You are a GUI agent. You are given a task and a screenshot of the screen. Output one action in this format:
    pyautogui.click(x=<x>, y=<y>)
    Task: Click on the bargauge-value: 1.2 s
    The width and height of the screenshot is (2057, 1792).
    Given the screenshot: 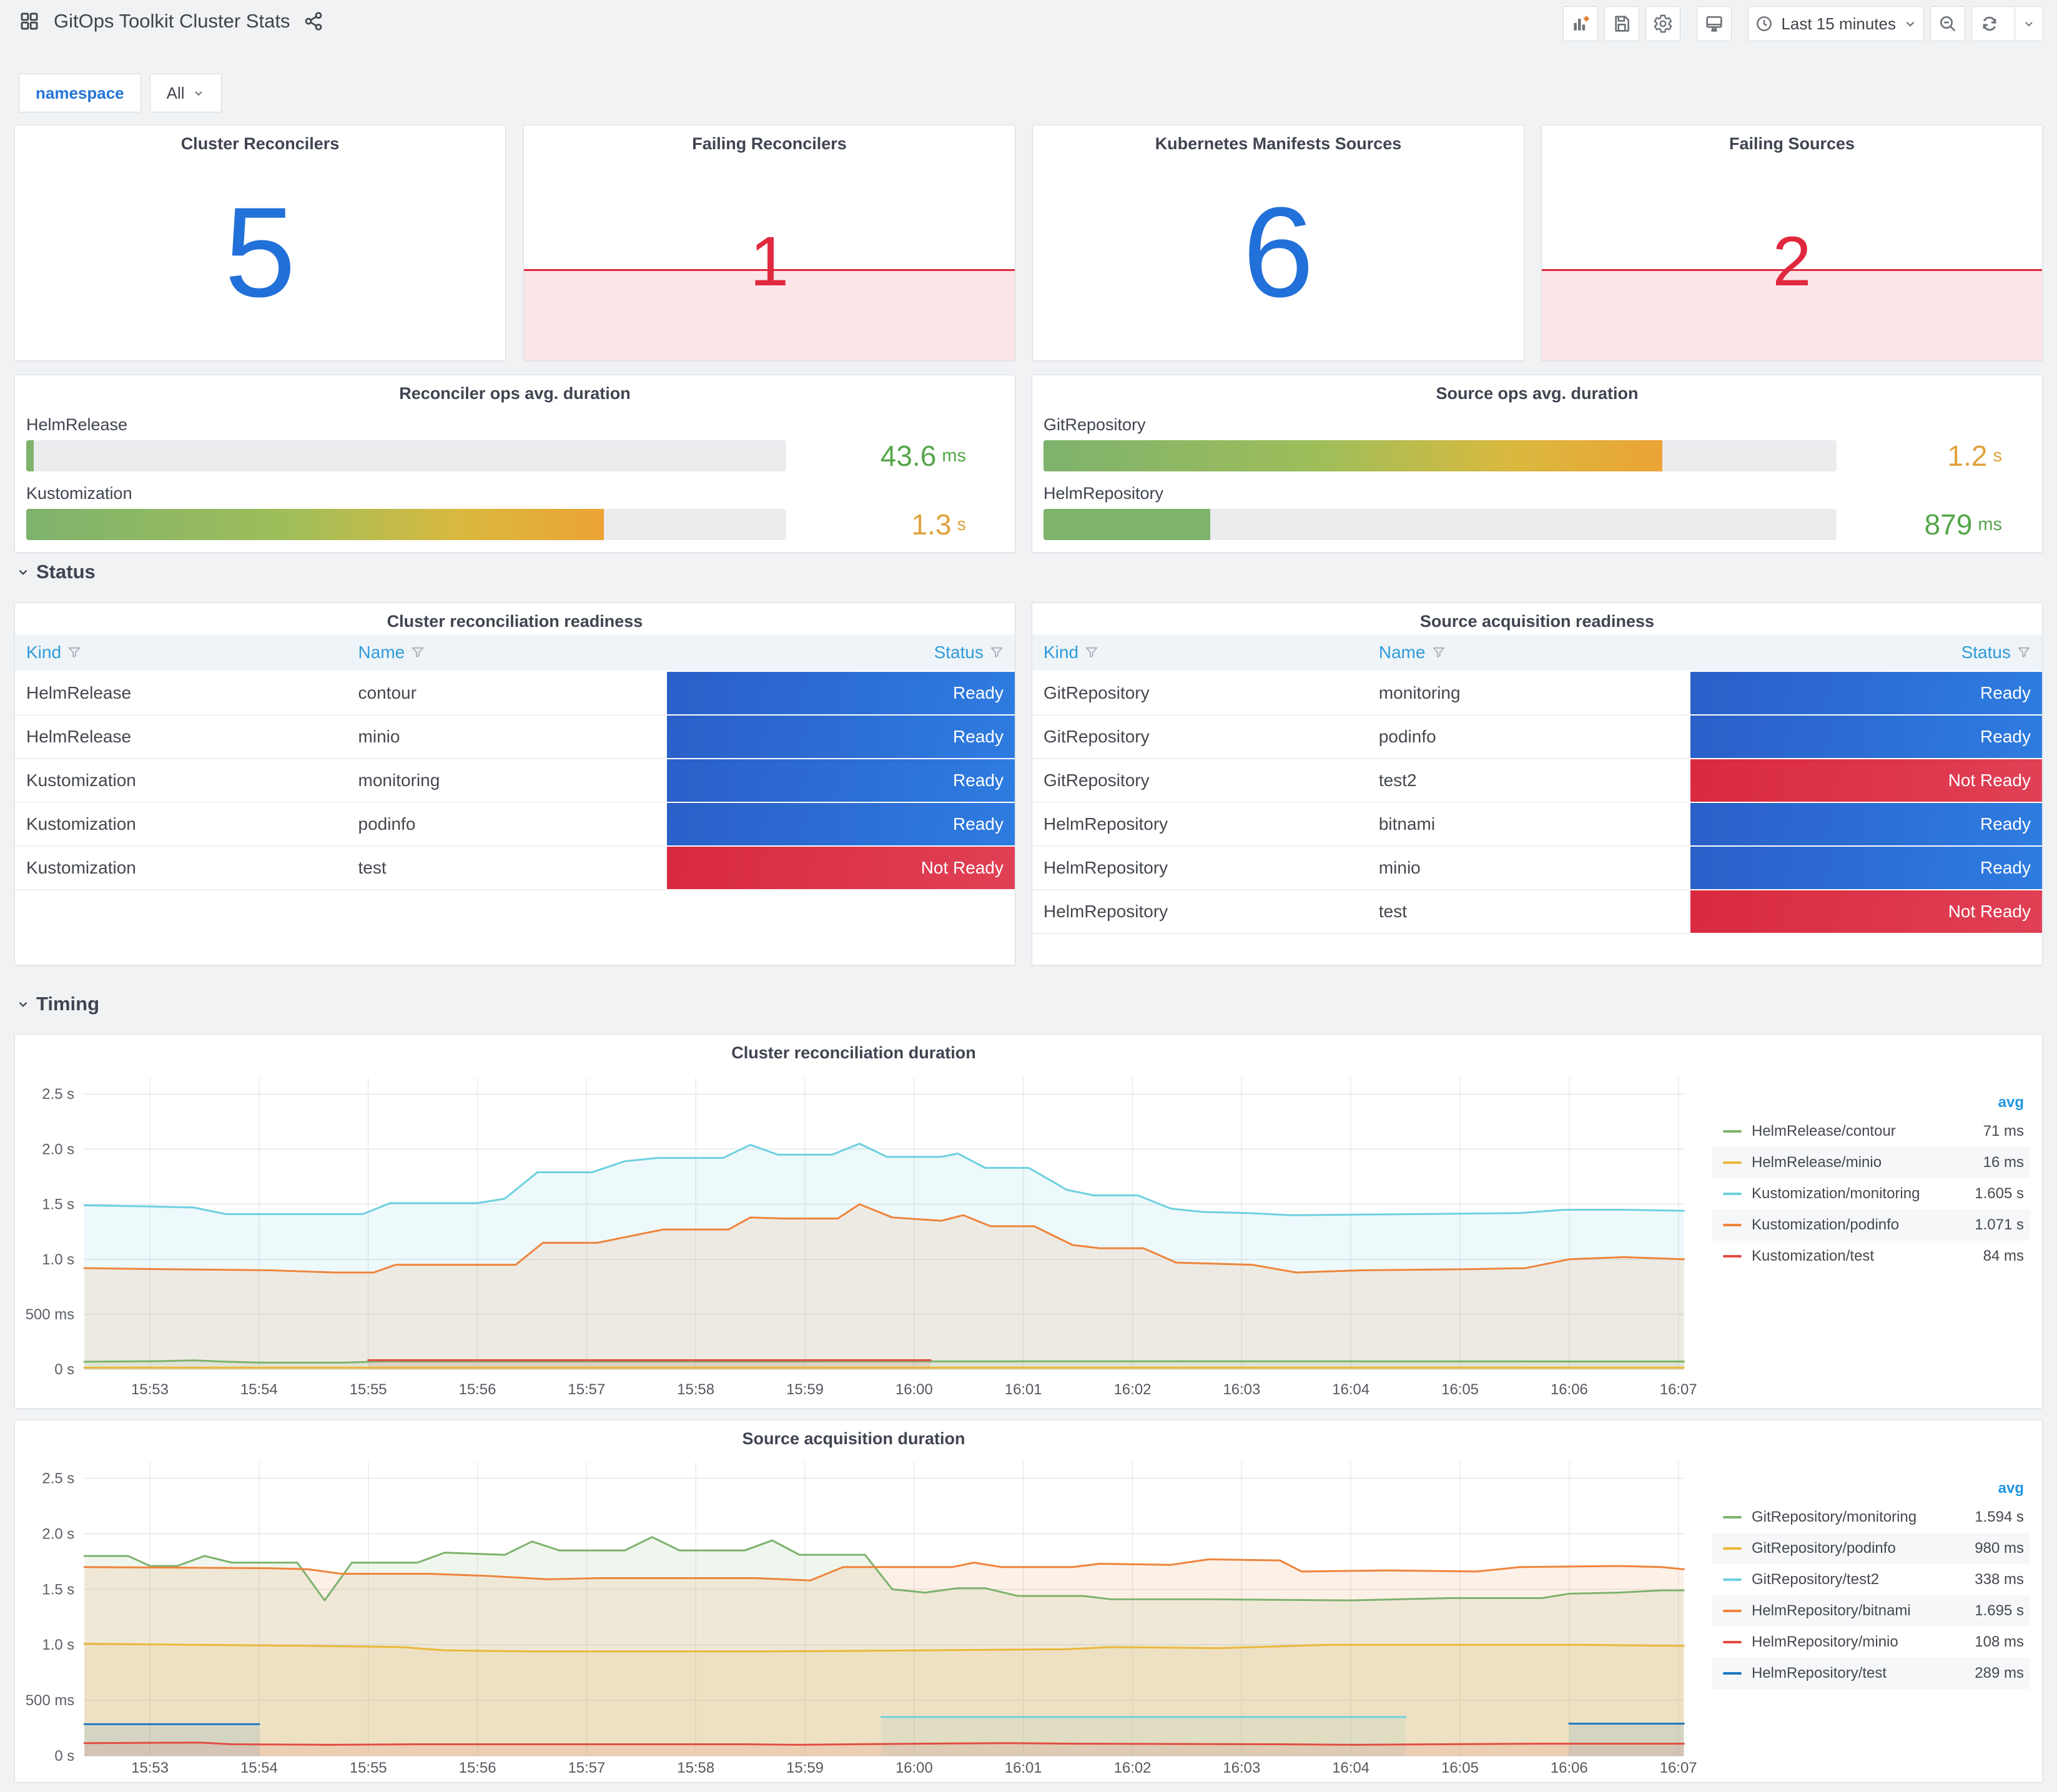 What is the action you would take?
    pyautogui.click(x=1975, y=456)
    